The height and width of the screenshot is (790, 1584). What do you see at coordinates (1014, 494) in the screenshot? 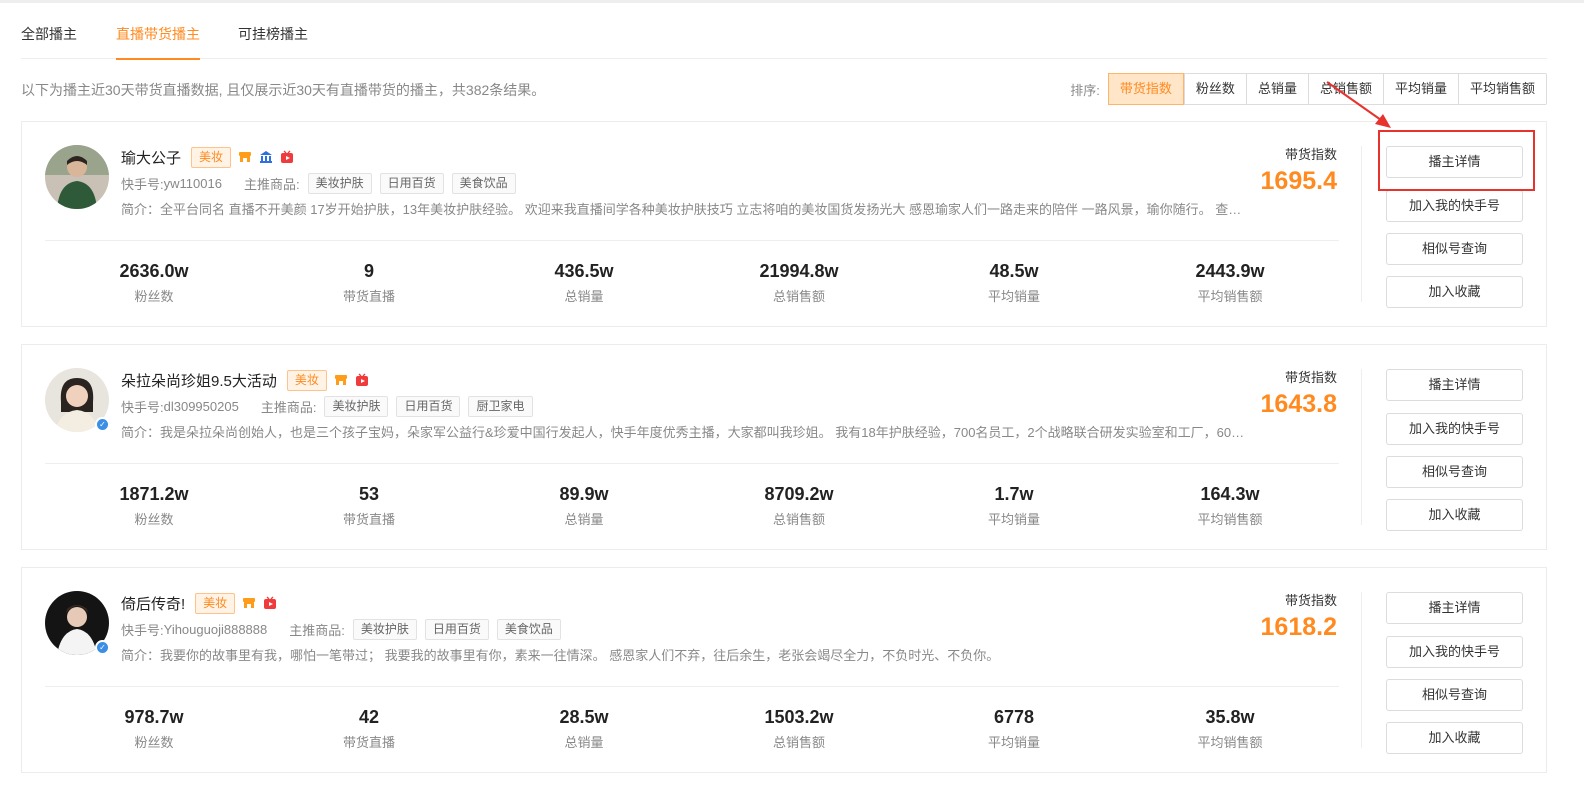
I see `stat-value: 1.7w` at bounding box center [1014, 494].